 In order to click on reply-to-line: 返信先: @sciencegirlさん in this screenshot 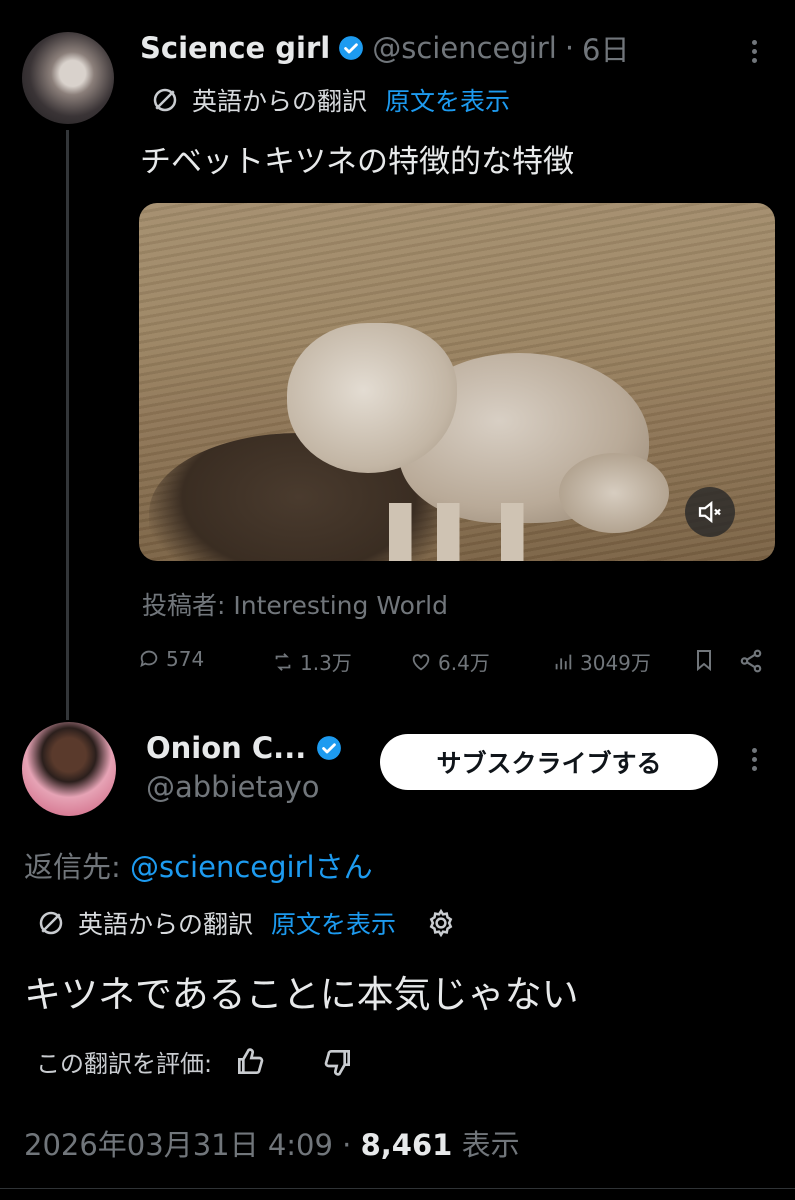, I will do `click(198, 865)`.